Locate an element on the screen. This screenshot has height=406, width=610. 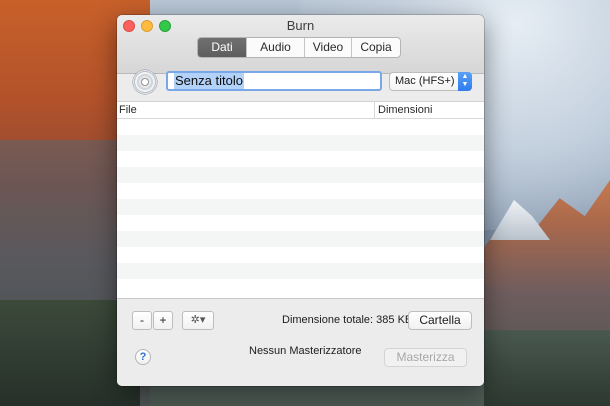
valley is located at coordinates (547, 368).